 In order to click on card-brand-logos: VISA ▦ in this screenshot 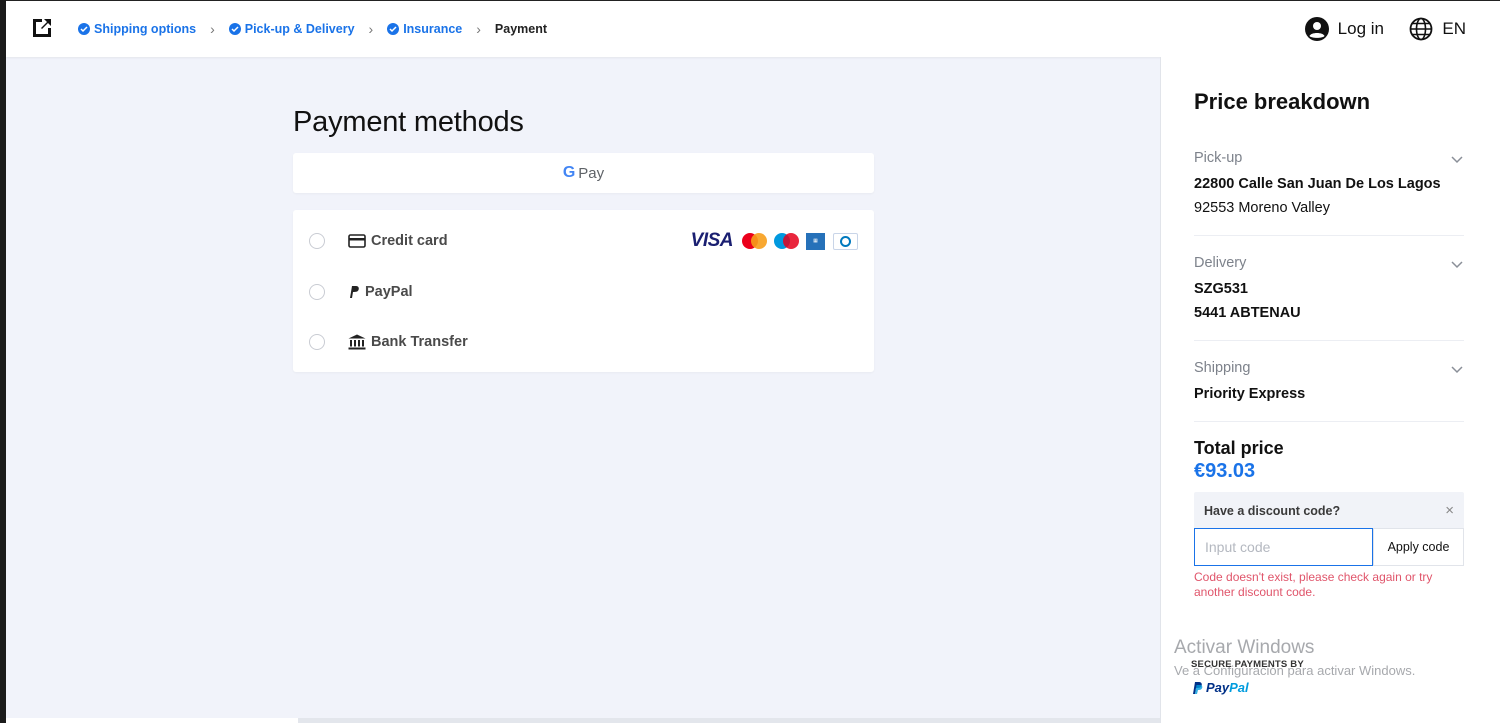, I will do `click(774, 241)`.